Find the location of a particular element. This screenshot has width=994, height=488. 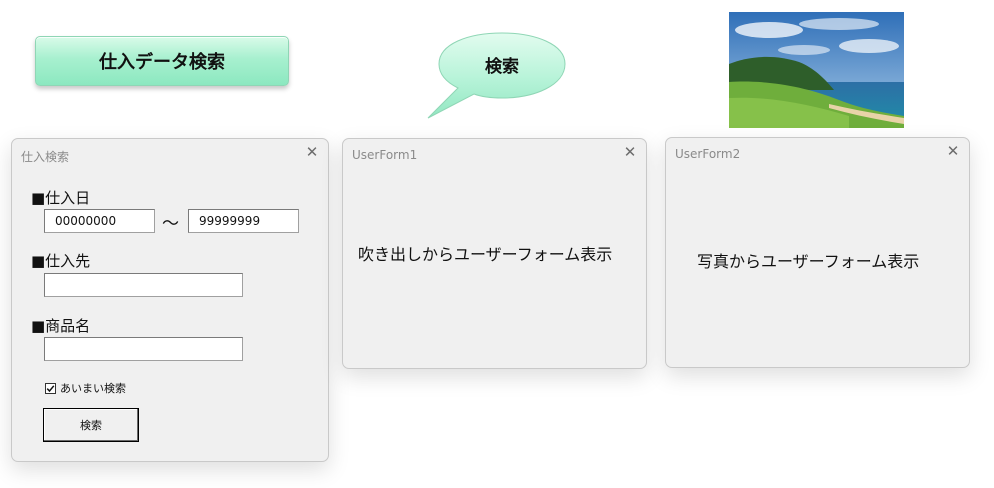

supplier-label: ■仕入先 is located at coordinates (61, 261).